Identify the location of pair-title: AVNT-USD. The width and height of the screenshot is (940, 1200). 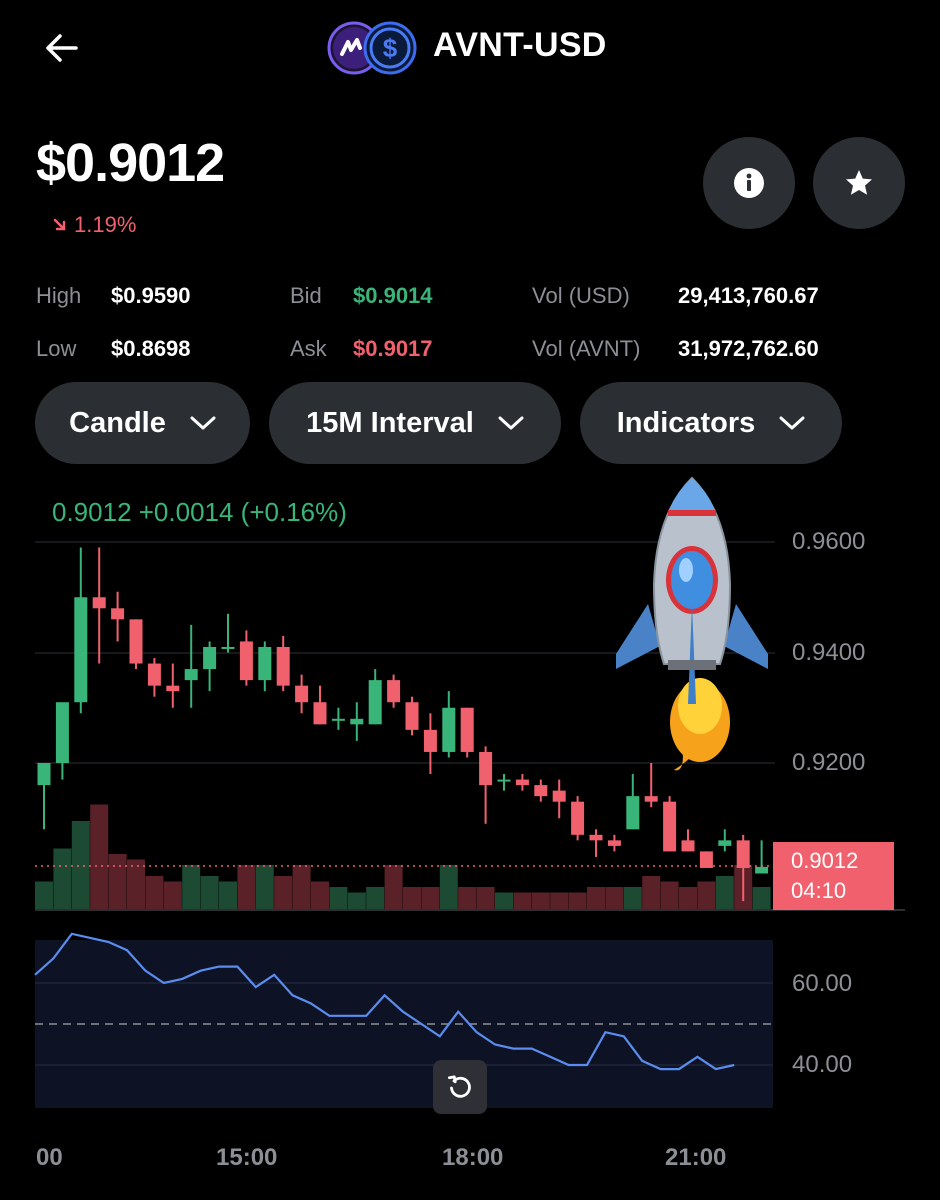
(520, 45).